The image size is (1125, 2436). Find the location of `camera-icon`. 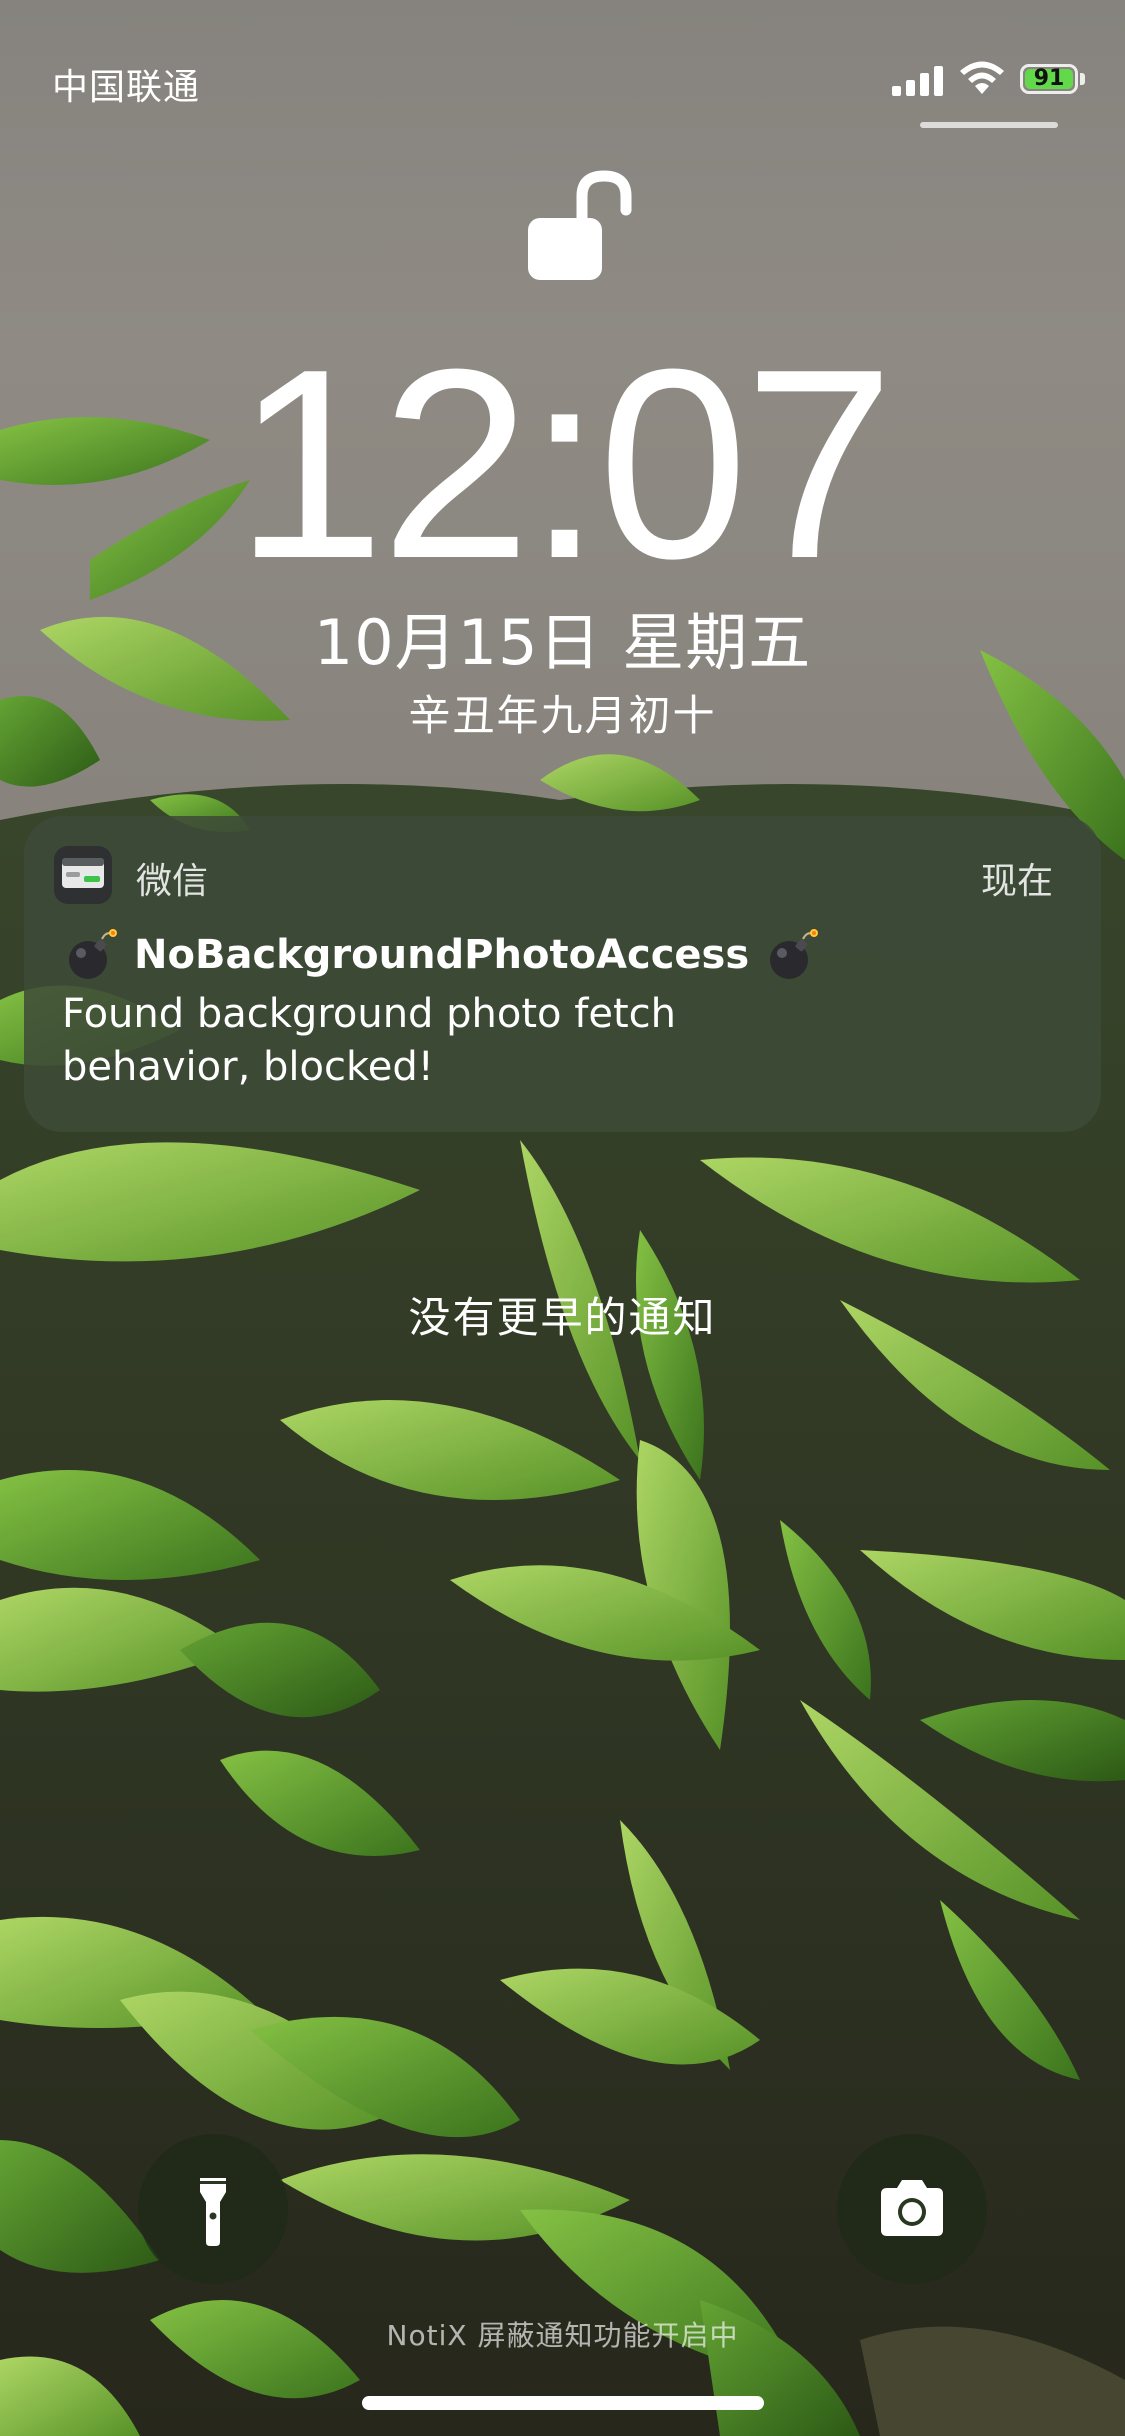

camera-icon is located at coordinates (912, 2208).